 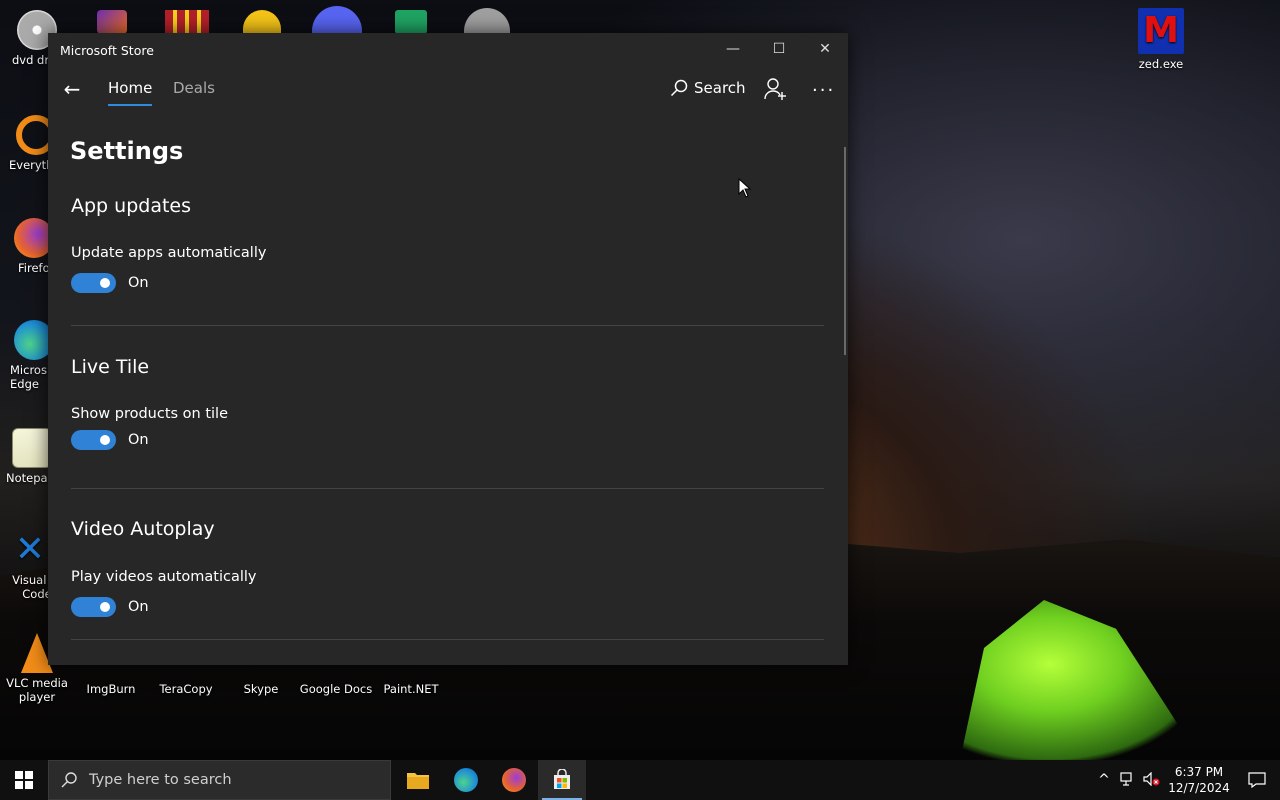 I want to click on page-title: Settings, so click(x=127, y=151).